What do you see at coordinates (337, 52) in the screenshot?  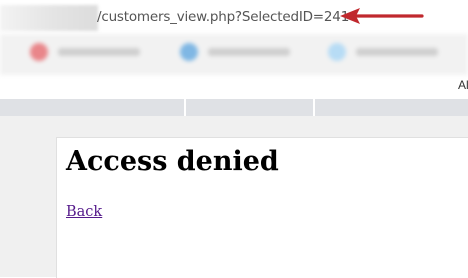 I see `bookmark-favicon-lightblue` at bounding box center [337, 52].